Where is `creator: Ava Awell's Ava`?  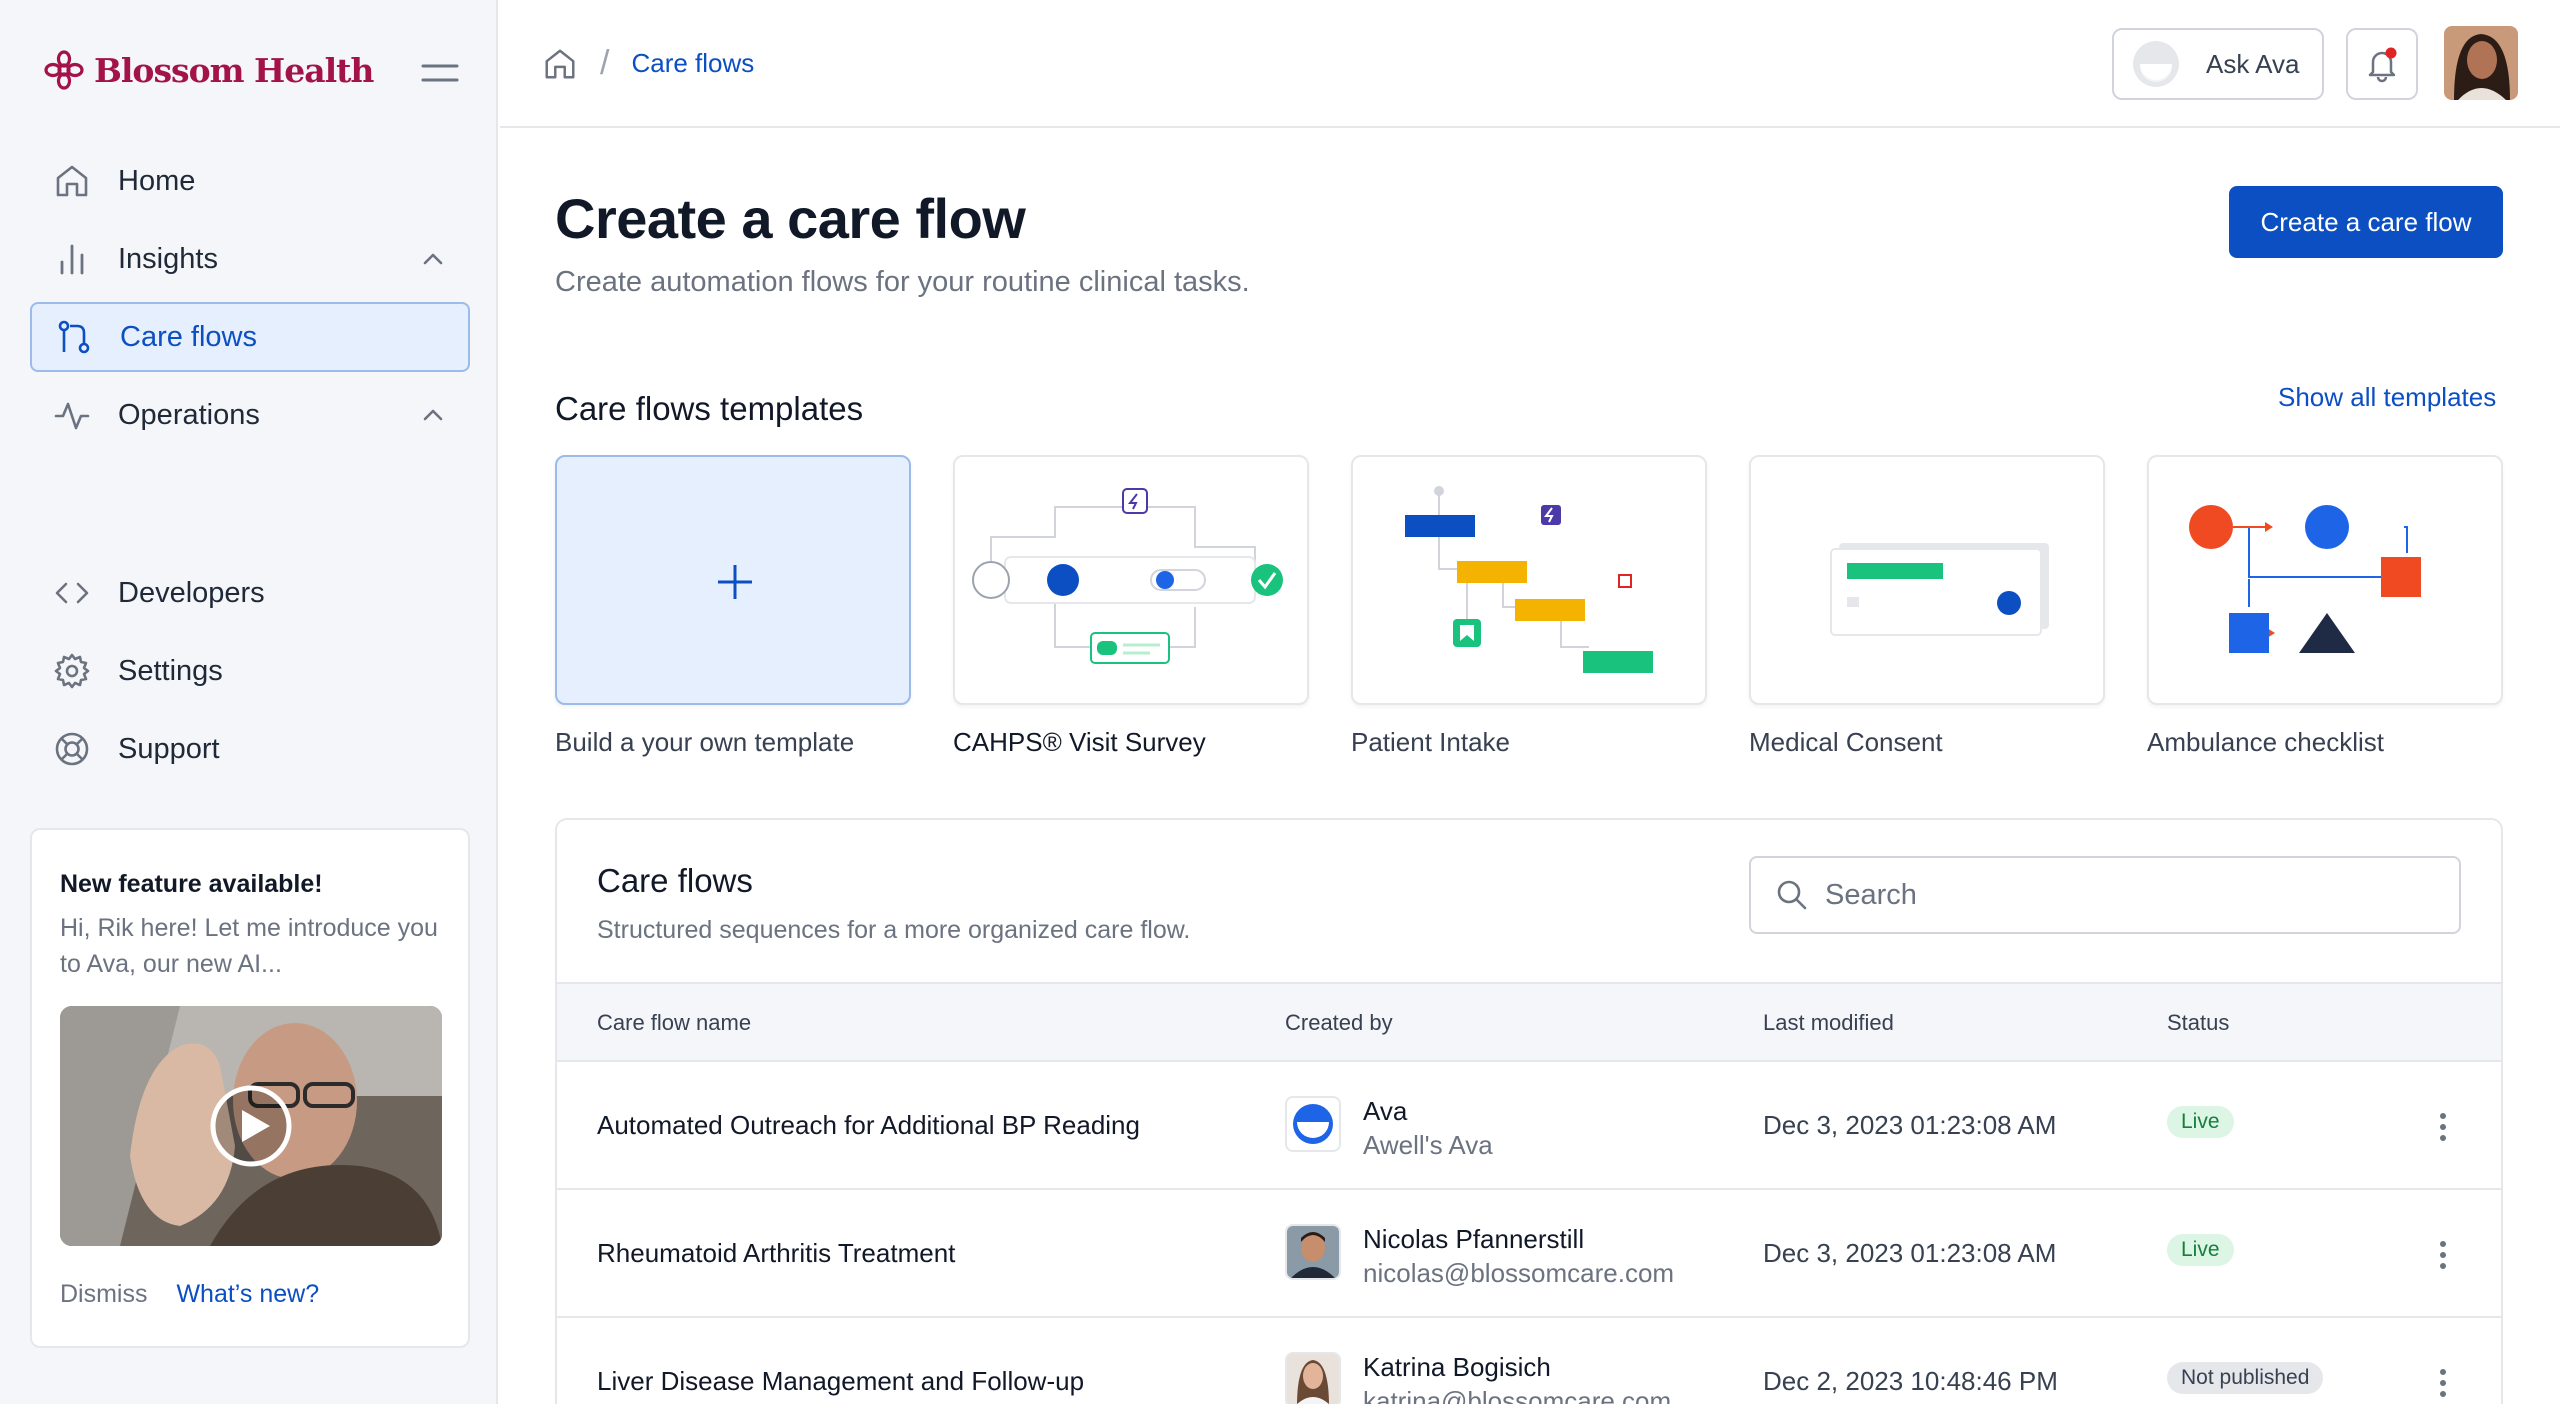
creator: Ava Awell's Ava is located at coordinates (1389, 1130).